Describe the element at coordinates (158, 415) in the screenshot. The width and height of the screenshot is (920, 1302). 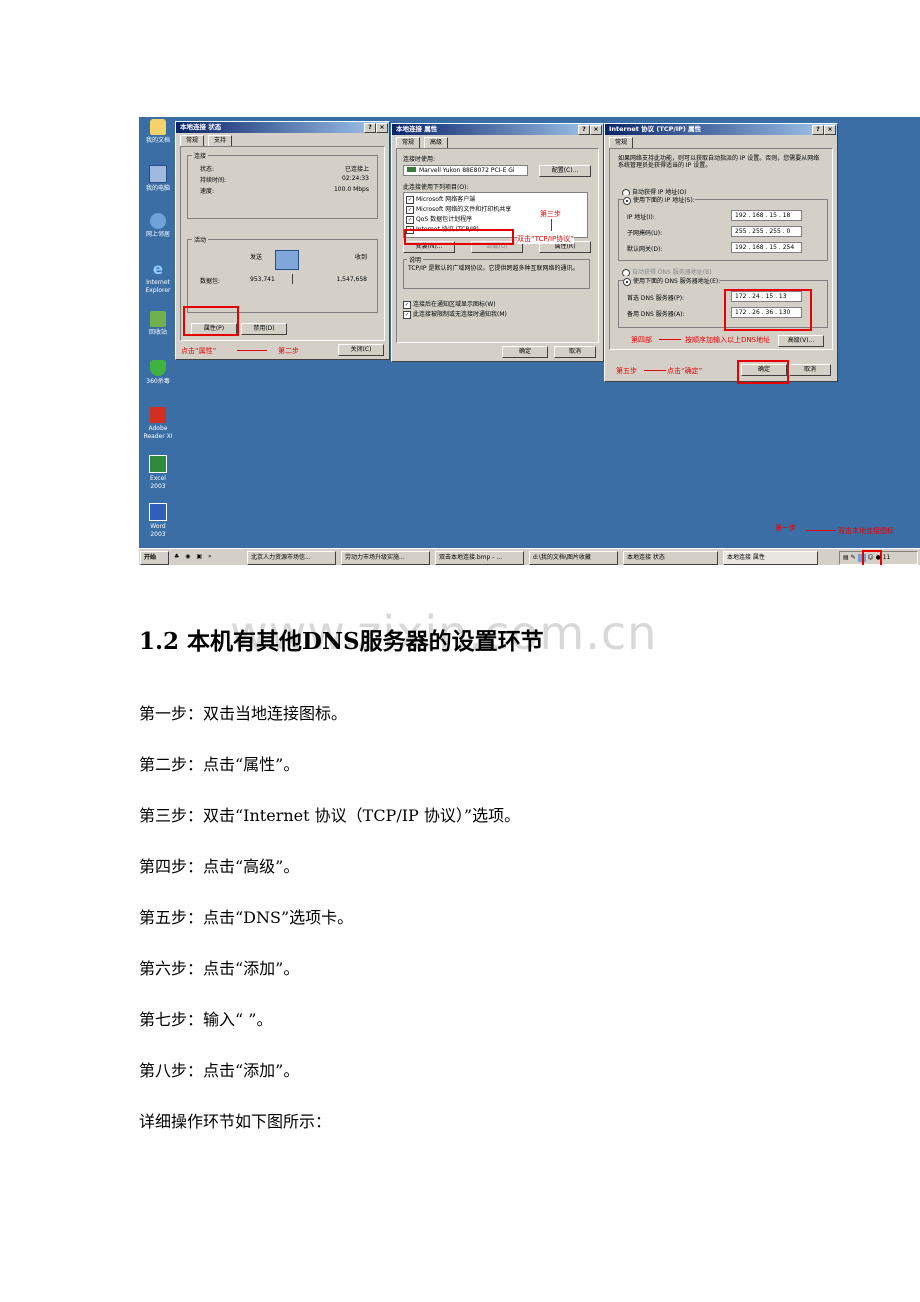
I see `pdf-icon` at that location.